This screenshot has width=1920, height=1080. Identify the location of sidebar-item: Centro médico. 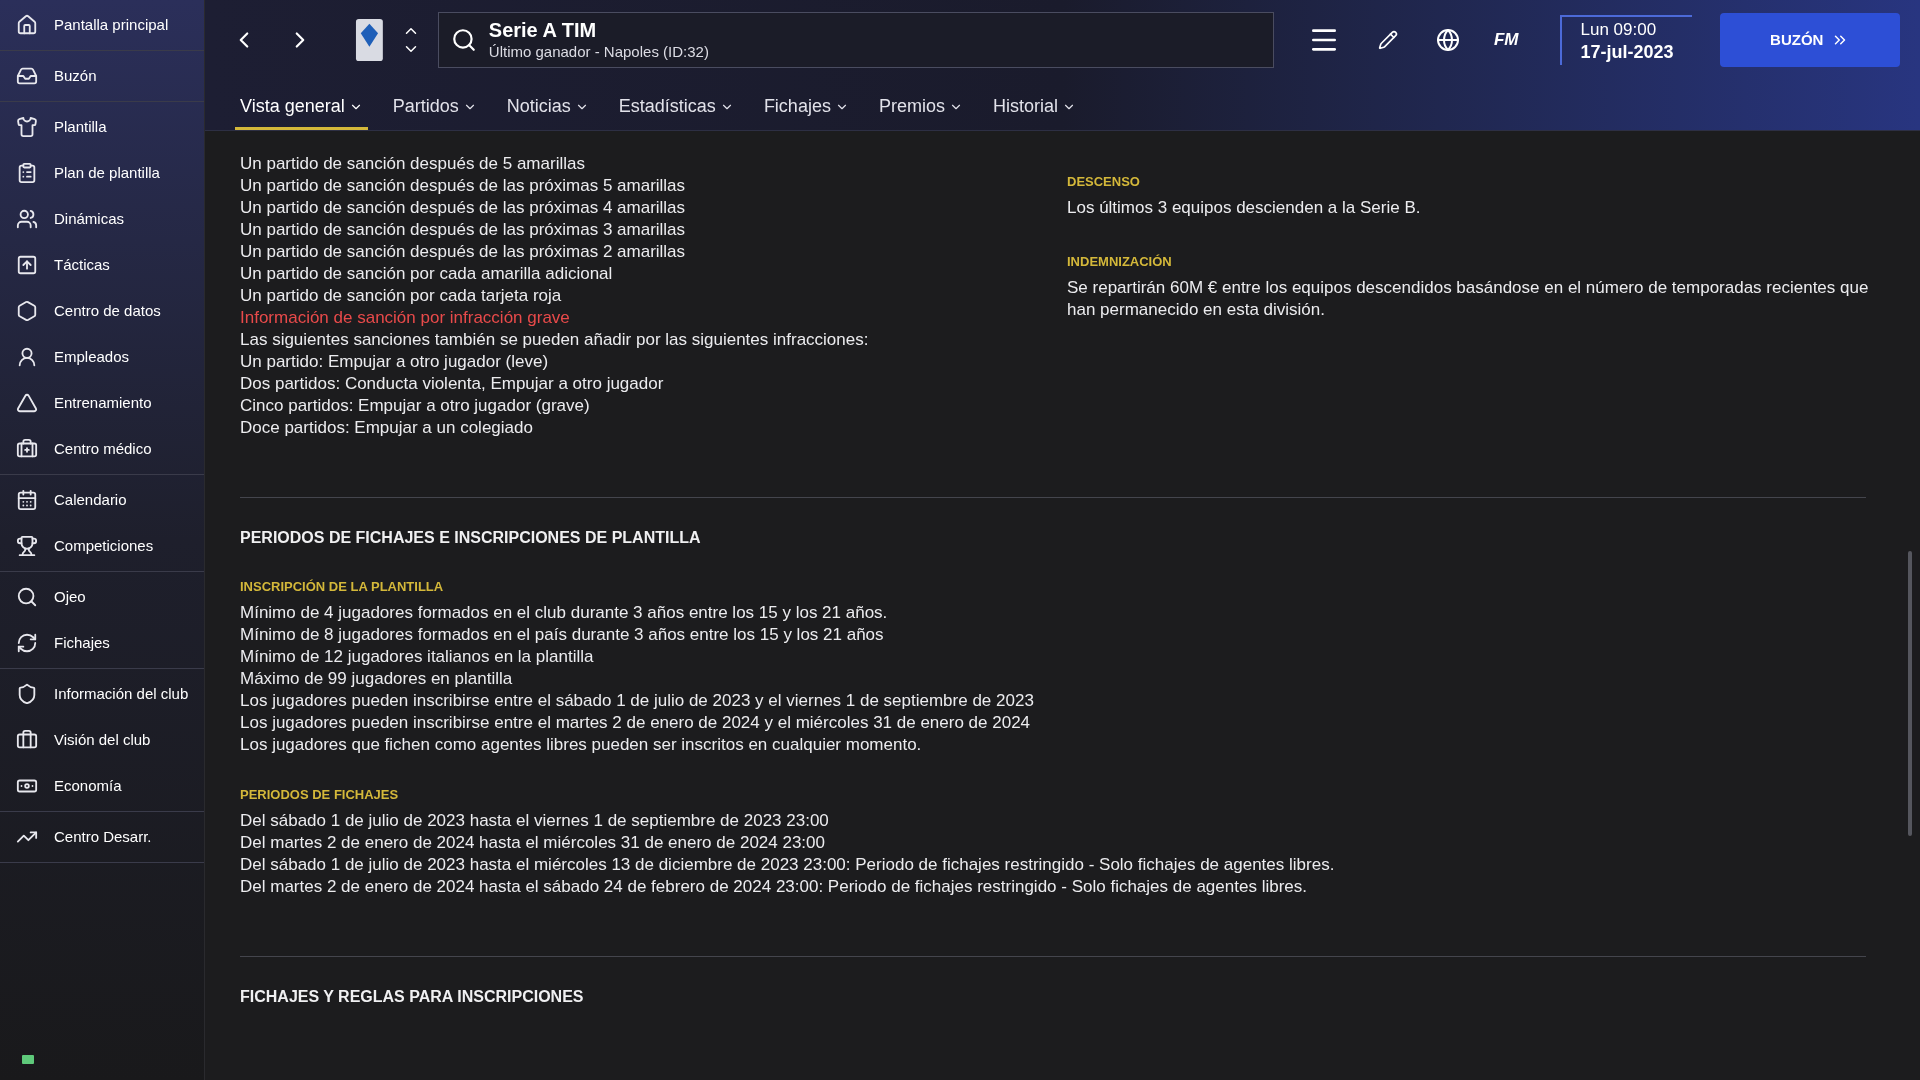
(102, 449).